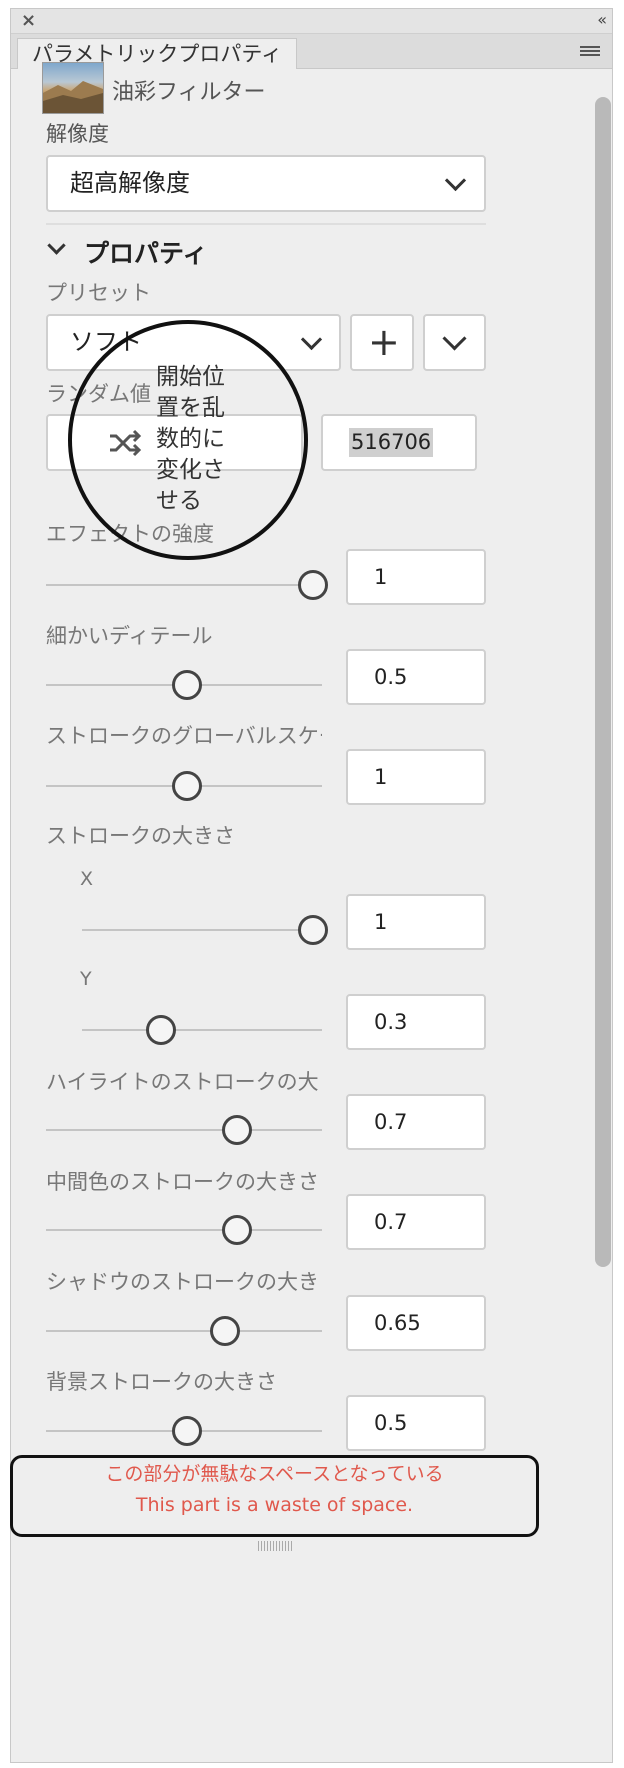  I want to click on plus-icon: +, so click(384, 342).